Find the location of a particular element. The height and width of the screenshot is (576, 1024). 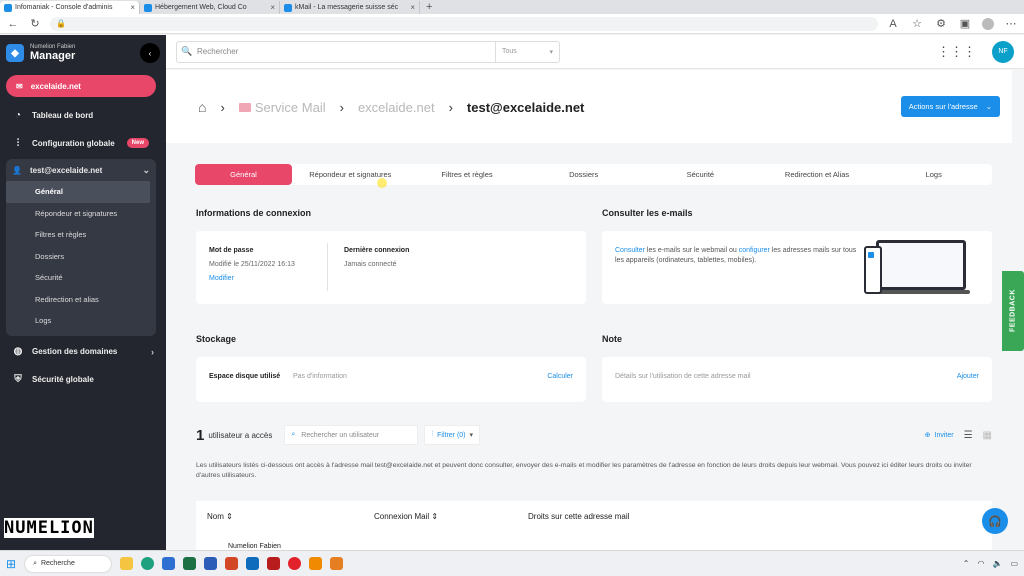

browser-tab-3: kMail - La messagerie suisse séc × is located at coordinates (350, 7).